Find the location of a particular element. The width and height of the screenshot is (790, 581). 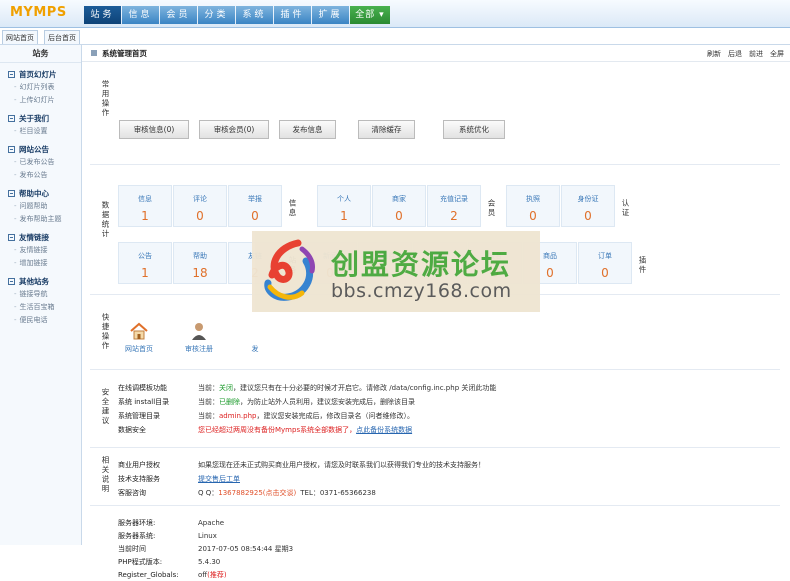

sidebar-item: 发布公告 is located at coordinates (40, 175).